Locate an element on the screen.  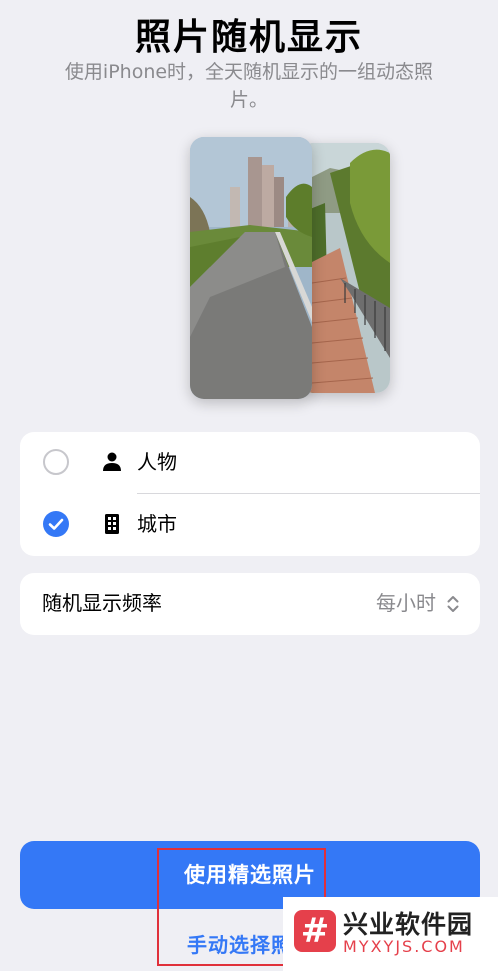
chevron-up-down-icon is located at coordinates (453, 604).